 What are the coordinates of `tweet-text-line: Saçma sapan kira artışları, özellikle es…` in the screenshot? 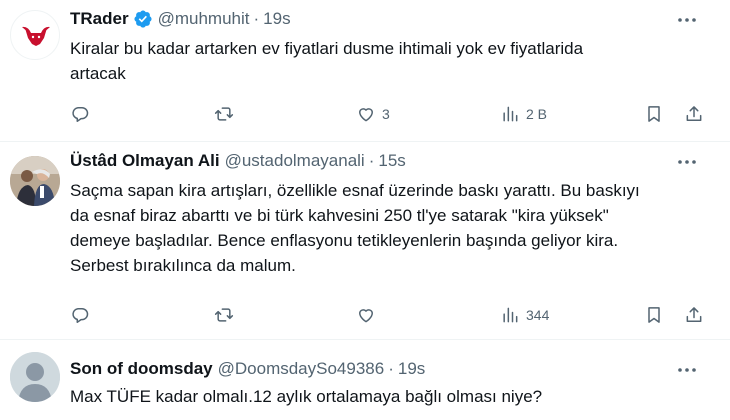 It's located at (355, 190).